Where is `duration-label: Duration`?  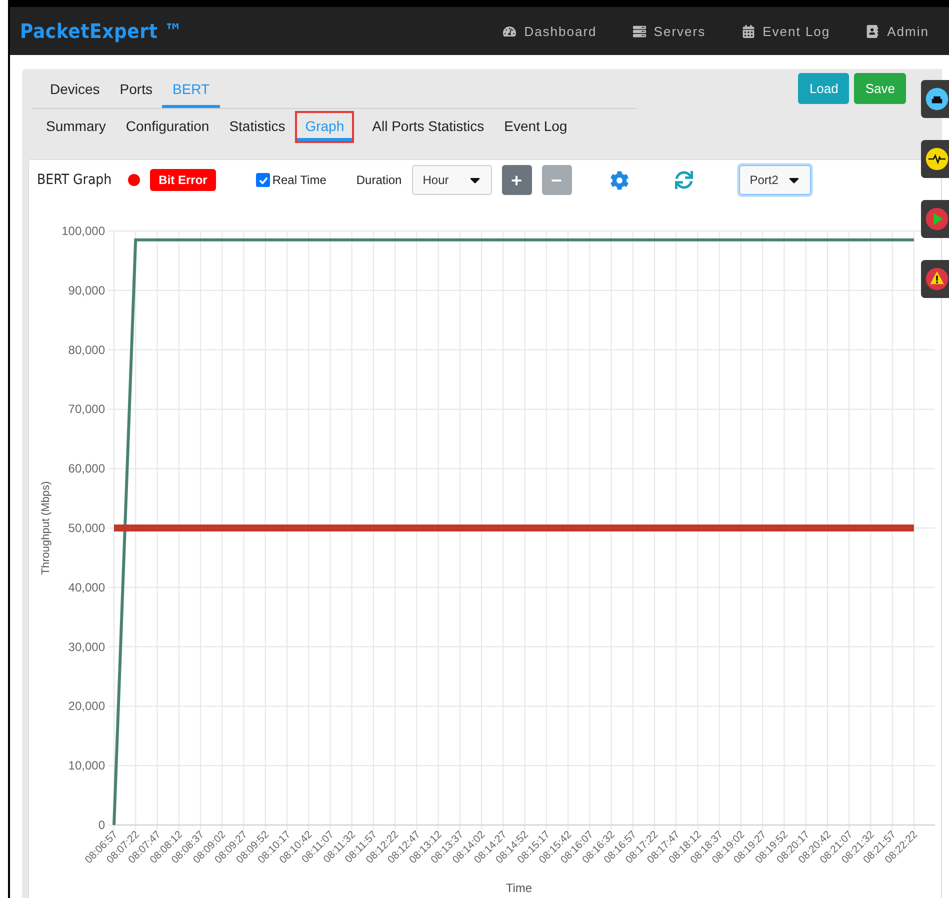
duration-label: Duration is located at coordinates (379, 180).